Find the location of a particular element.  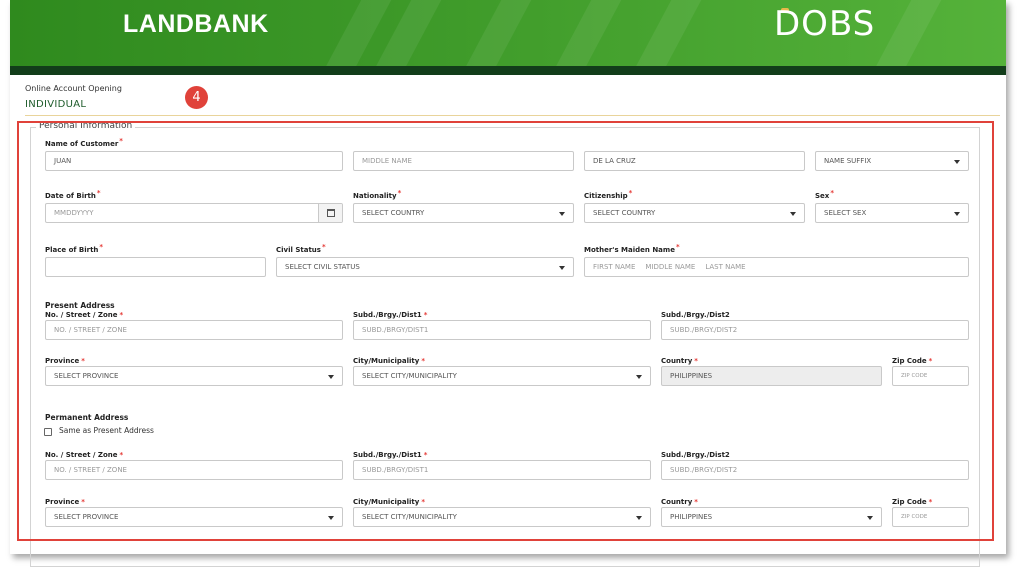

permanent-city-select: SELECT CITY/MUNICIPALITY is located at coordinates (502, 517).